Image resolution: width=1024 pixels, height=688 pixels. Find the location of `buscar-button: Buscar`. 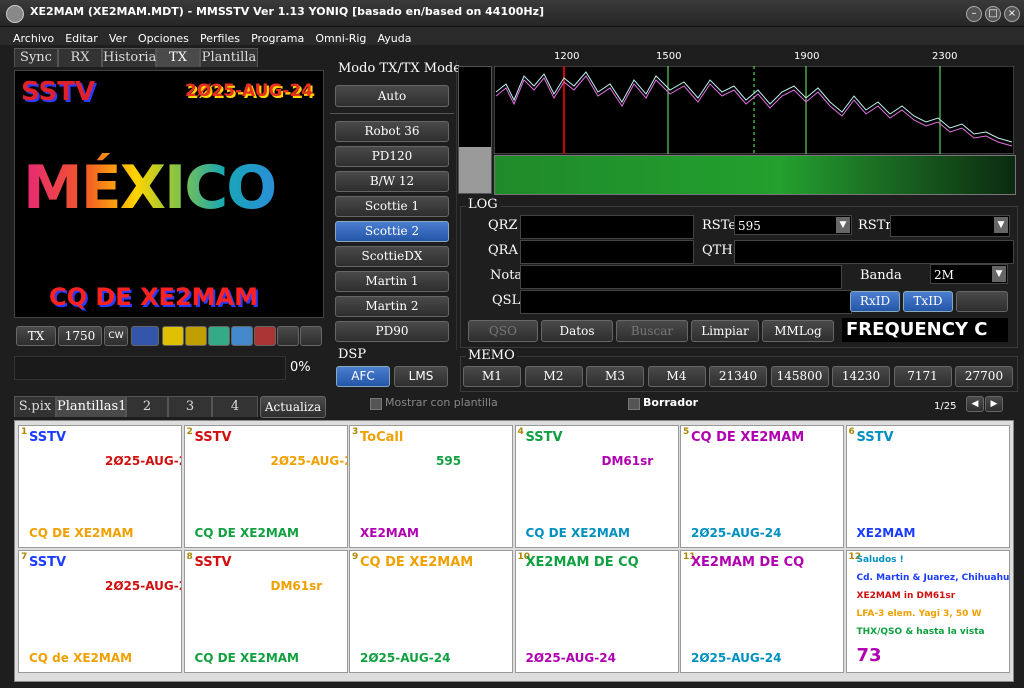

buscar-button: Buscar is located at coordinates (652, 331).